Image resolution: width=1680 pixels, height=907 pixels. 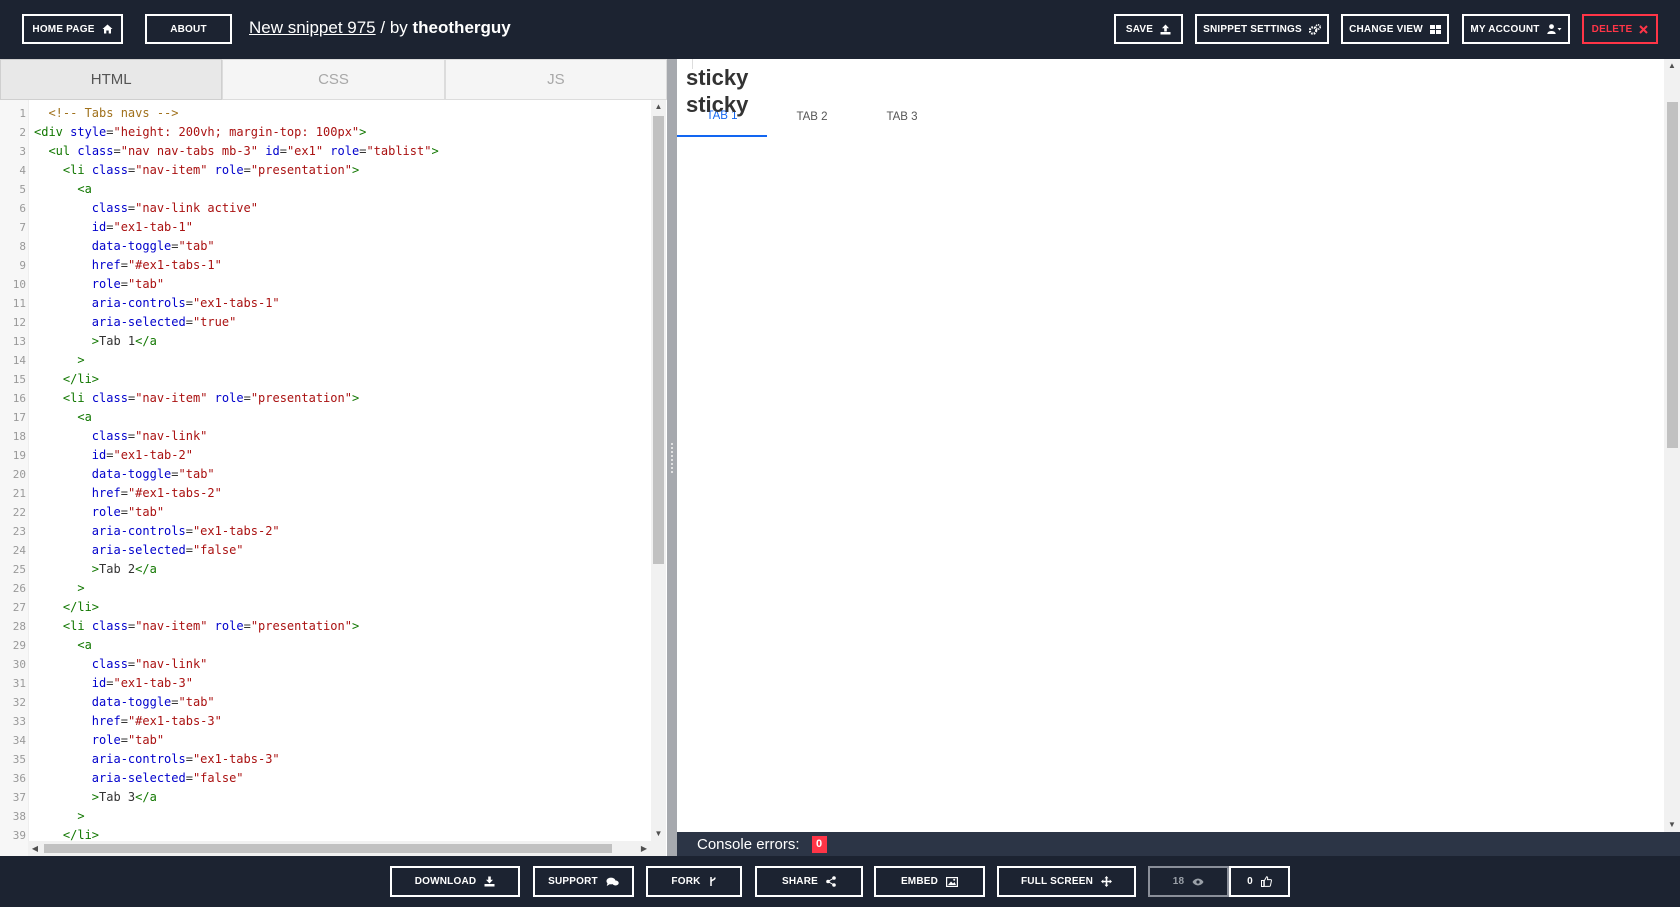 I want to click on pane-resize-divider, so click(x=672, y=457).